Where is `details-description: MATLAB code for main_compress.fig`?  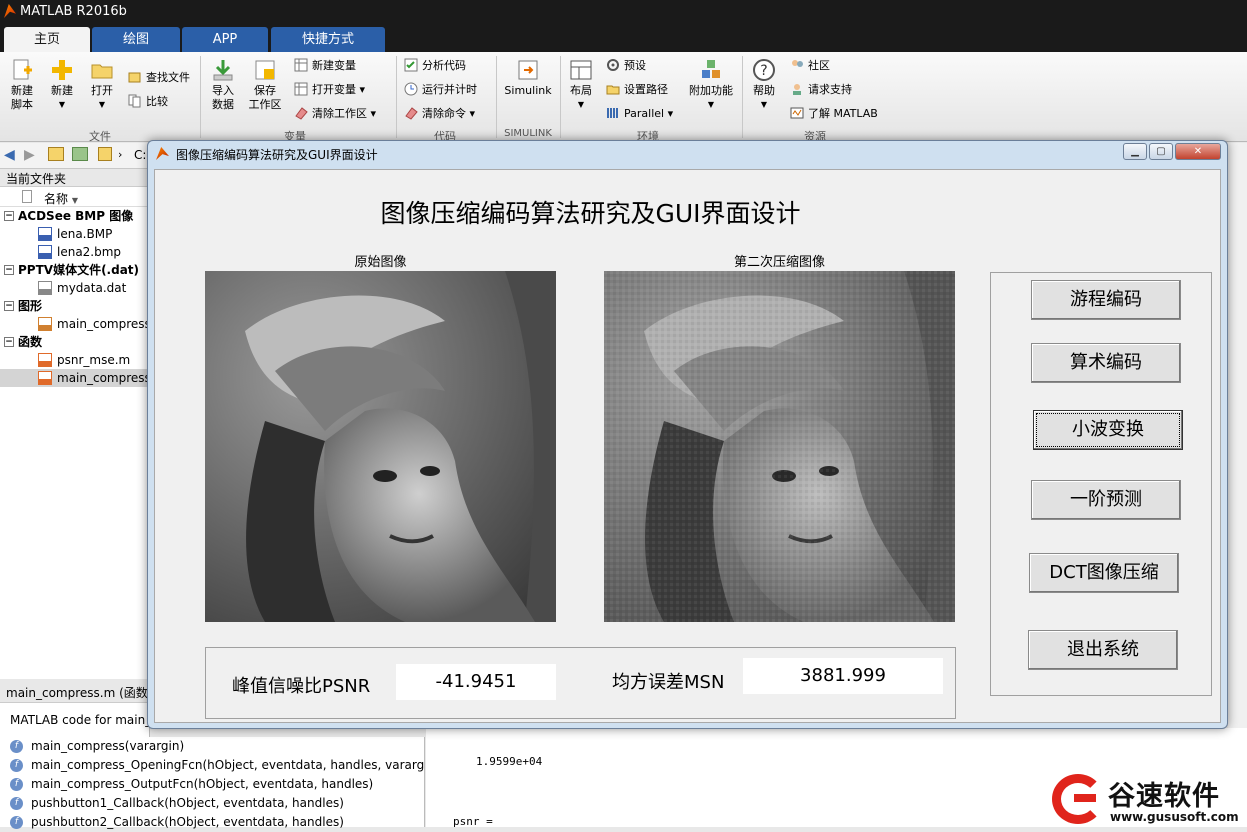
details-description: MATLAB code for main_compress.fig is located at coordinates (79, 720).